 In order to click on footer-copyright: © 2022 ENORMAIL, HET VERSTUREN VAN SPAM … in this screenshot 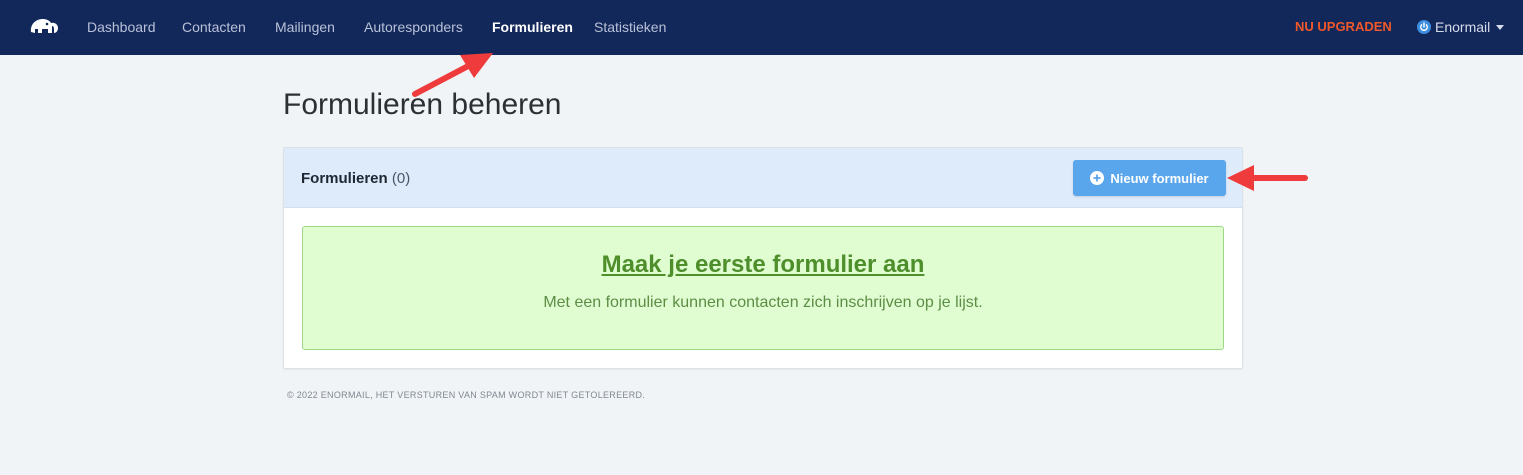, I will do `click(466, 395)`.